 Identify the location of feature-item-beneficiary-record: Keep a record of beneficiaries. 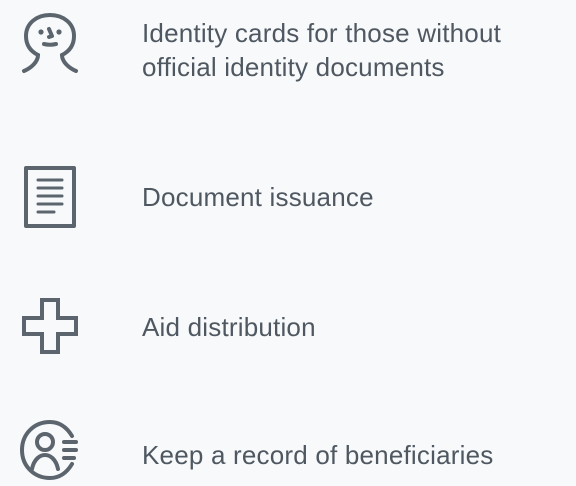
(288, 448).